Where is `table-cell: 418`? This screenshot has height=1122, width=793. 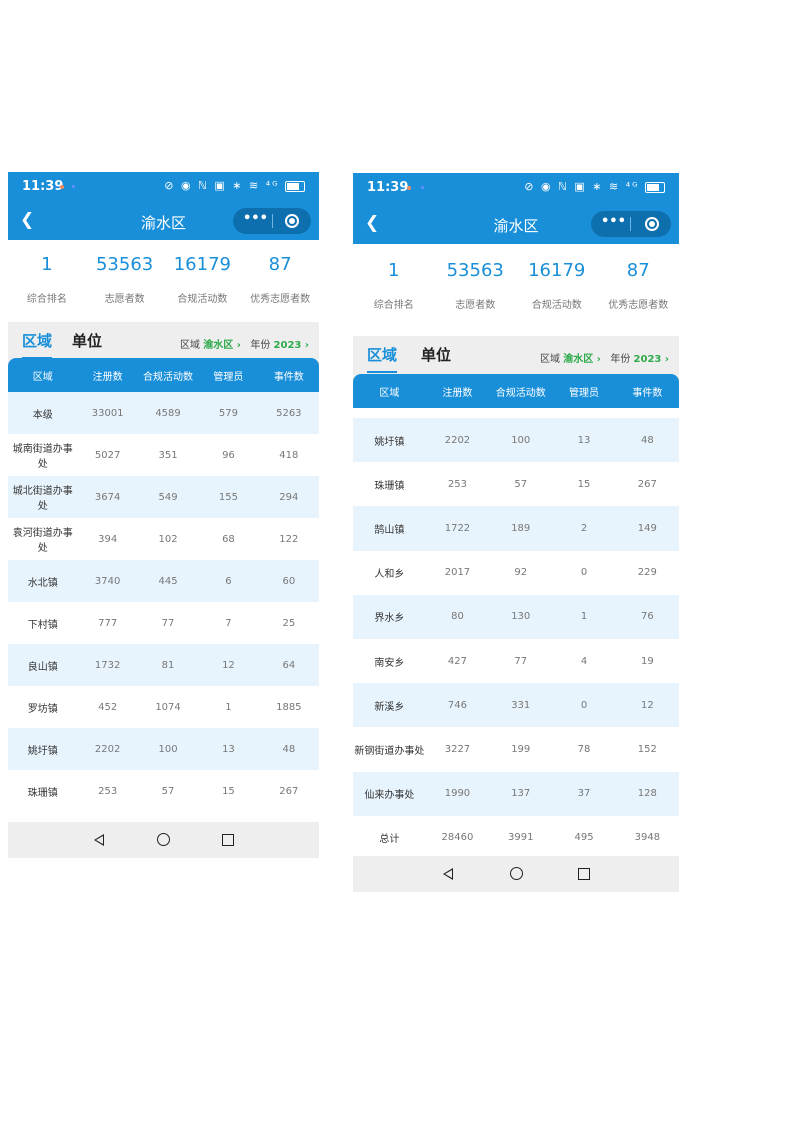
table-cell: 418 is located at coordinates (289, 455).